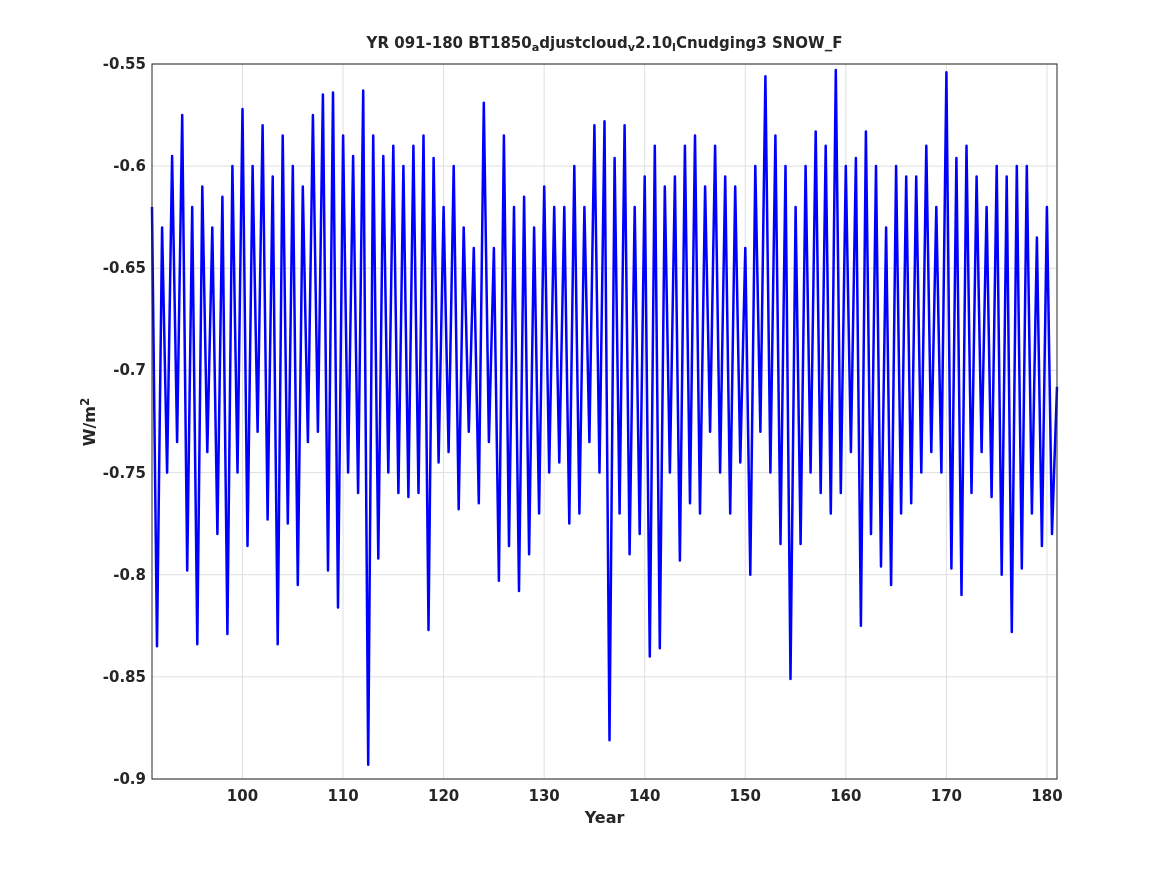 Image resolution: width=1167 pixels, height=875 pixels. I want to click on tick-label: 130, so click(544, 796).